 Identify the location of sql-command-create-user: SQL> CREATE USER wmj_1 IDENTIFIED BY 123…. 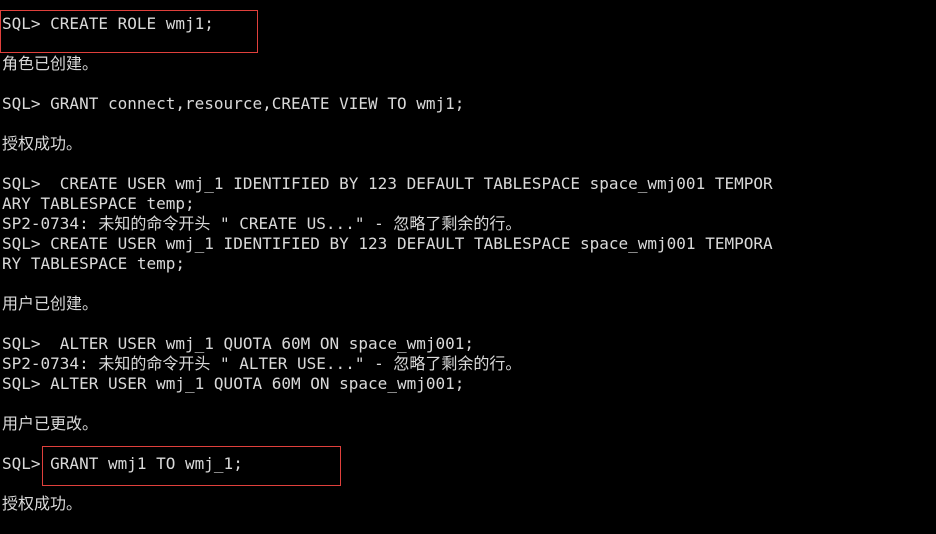
(387, 243).